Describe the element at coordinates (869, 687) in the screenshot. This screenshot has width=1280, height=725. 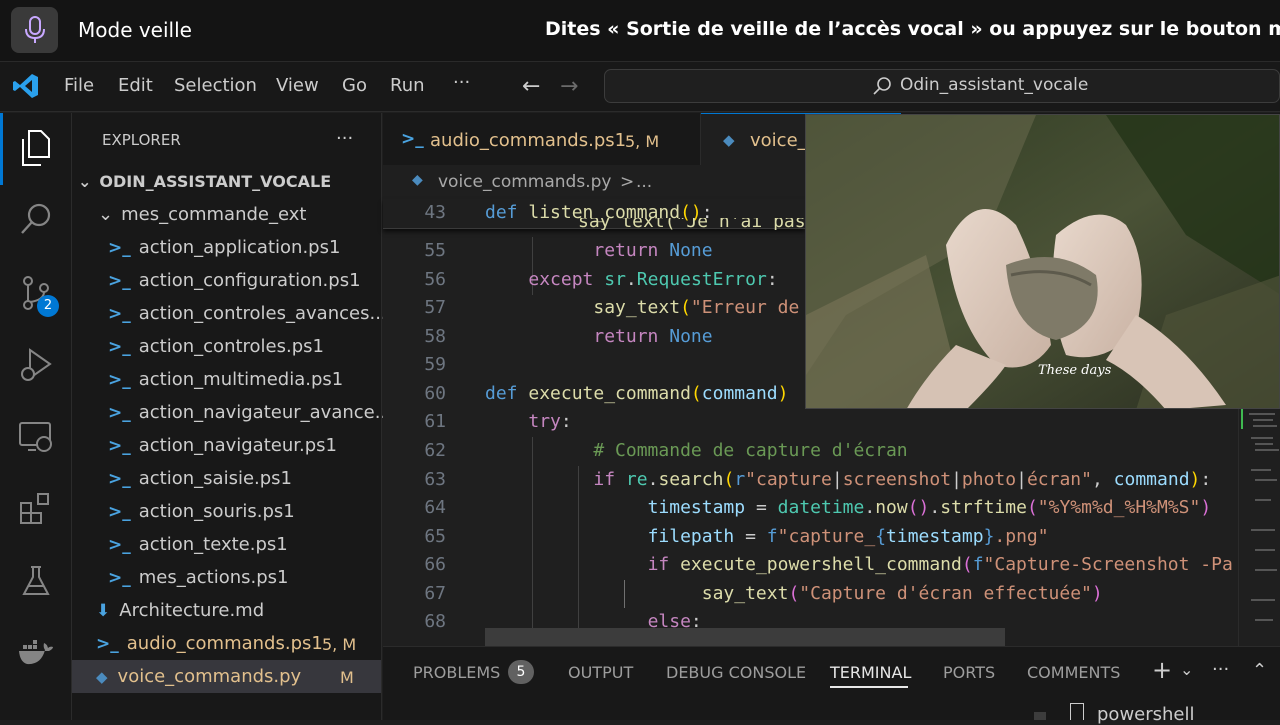
I see `active-tab-underline` at that location.